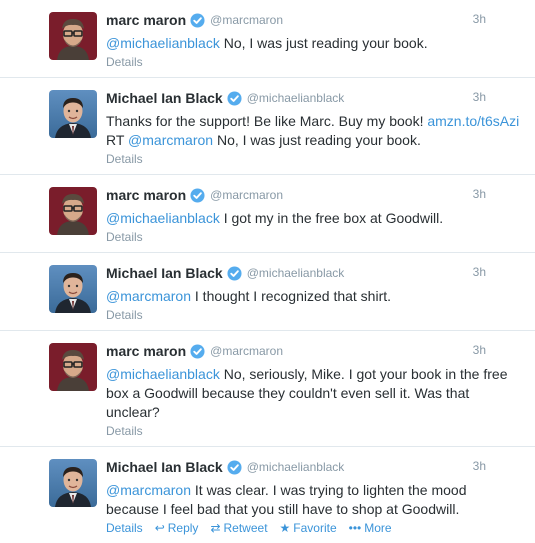 Image resolution: width=535 pixels, height=543 pixels. Describe the element at coordinates (355, 528) in the screenshot. I see `more-dots-icon: •••` at that location.